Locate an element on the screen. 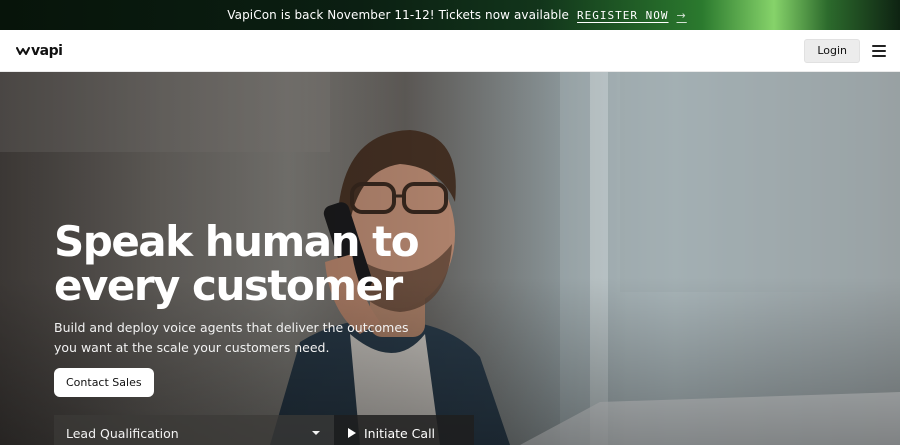  hero-title-line-2: every customer is located at coordinates (228, 285).